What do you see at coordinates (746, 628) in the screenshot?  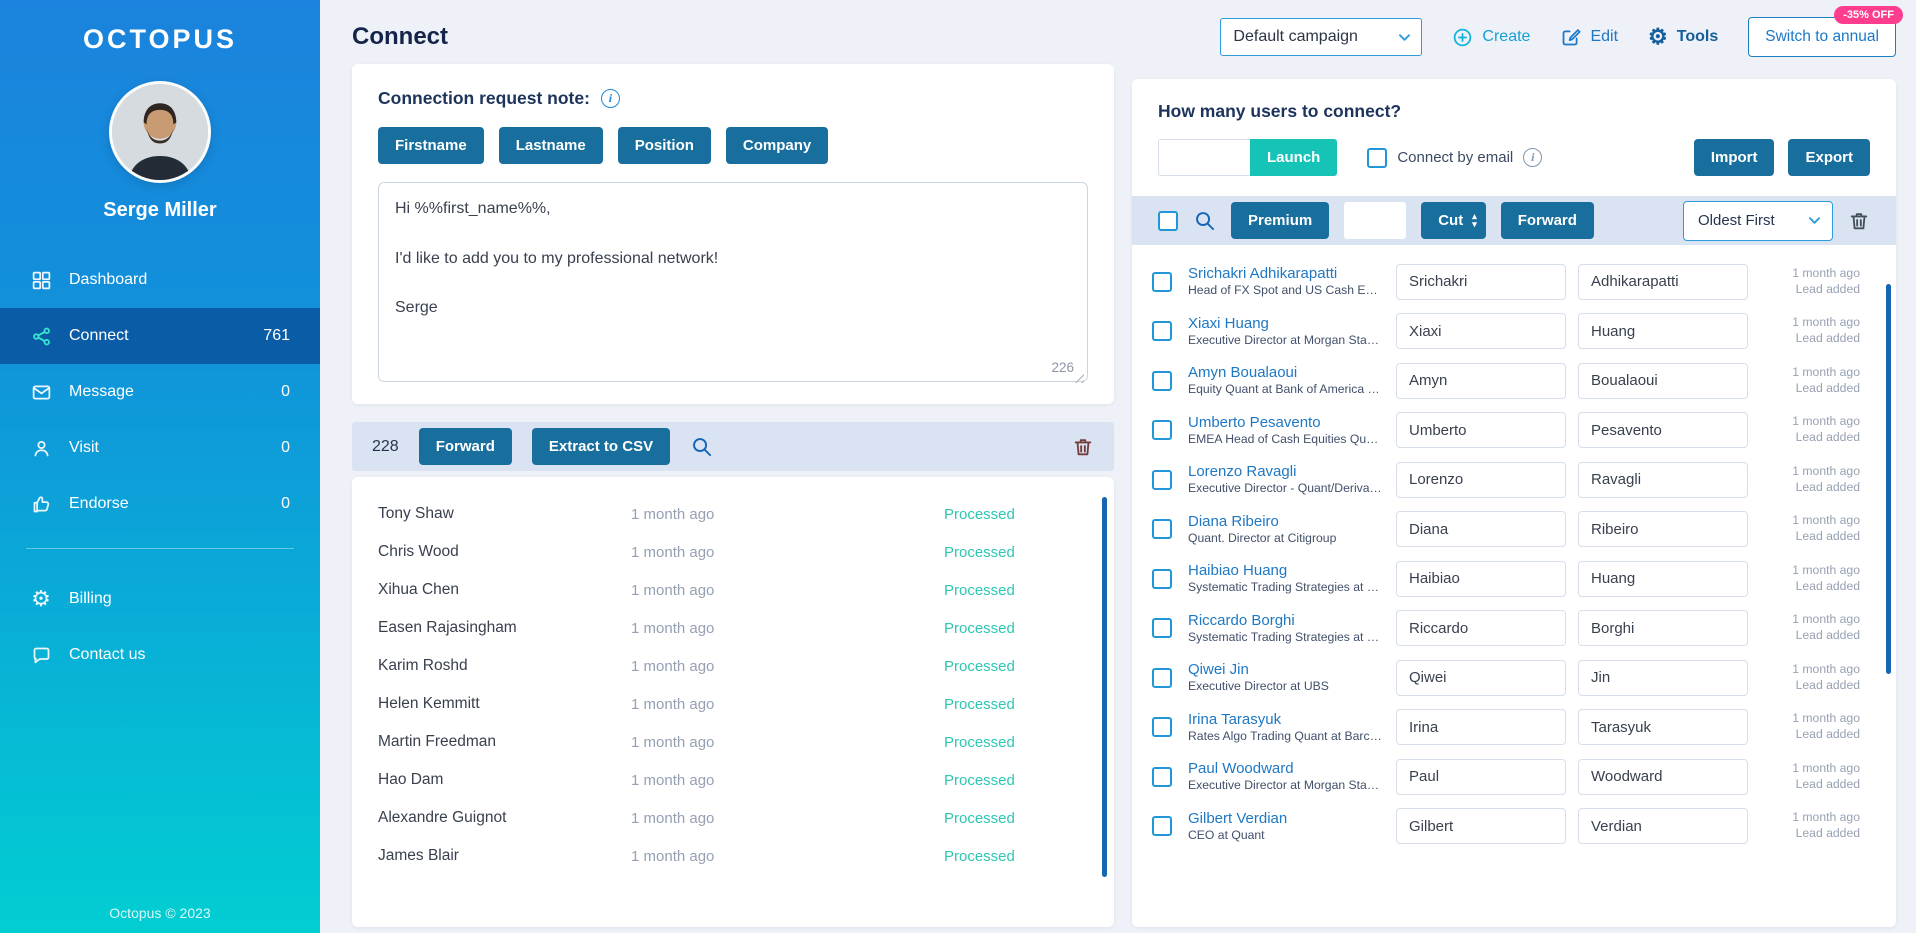 I see `table-row: Easen Rajasingham 1 month ago Processed` at bounding box center [746, 628].